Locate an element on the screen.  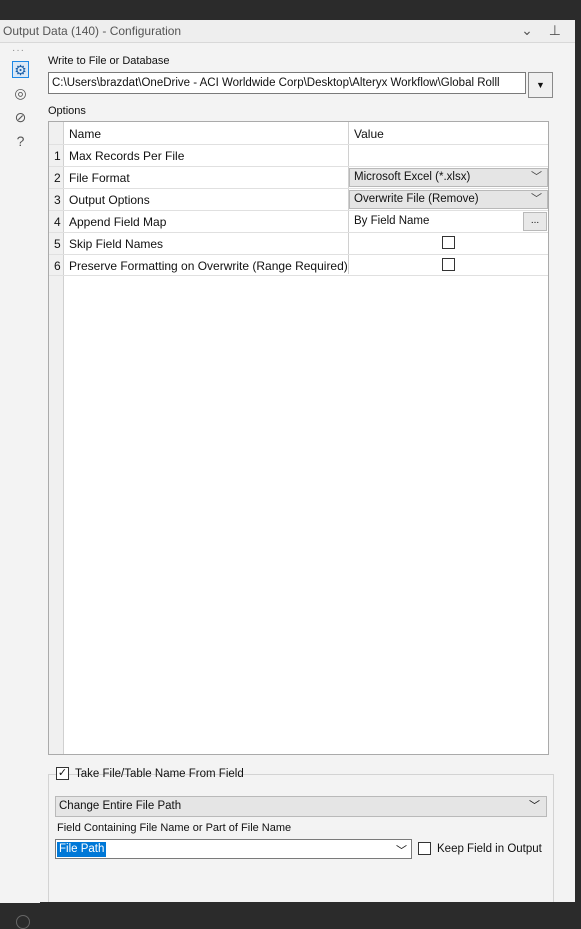
row-number: 1 is located at coordinates (57, 156).